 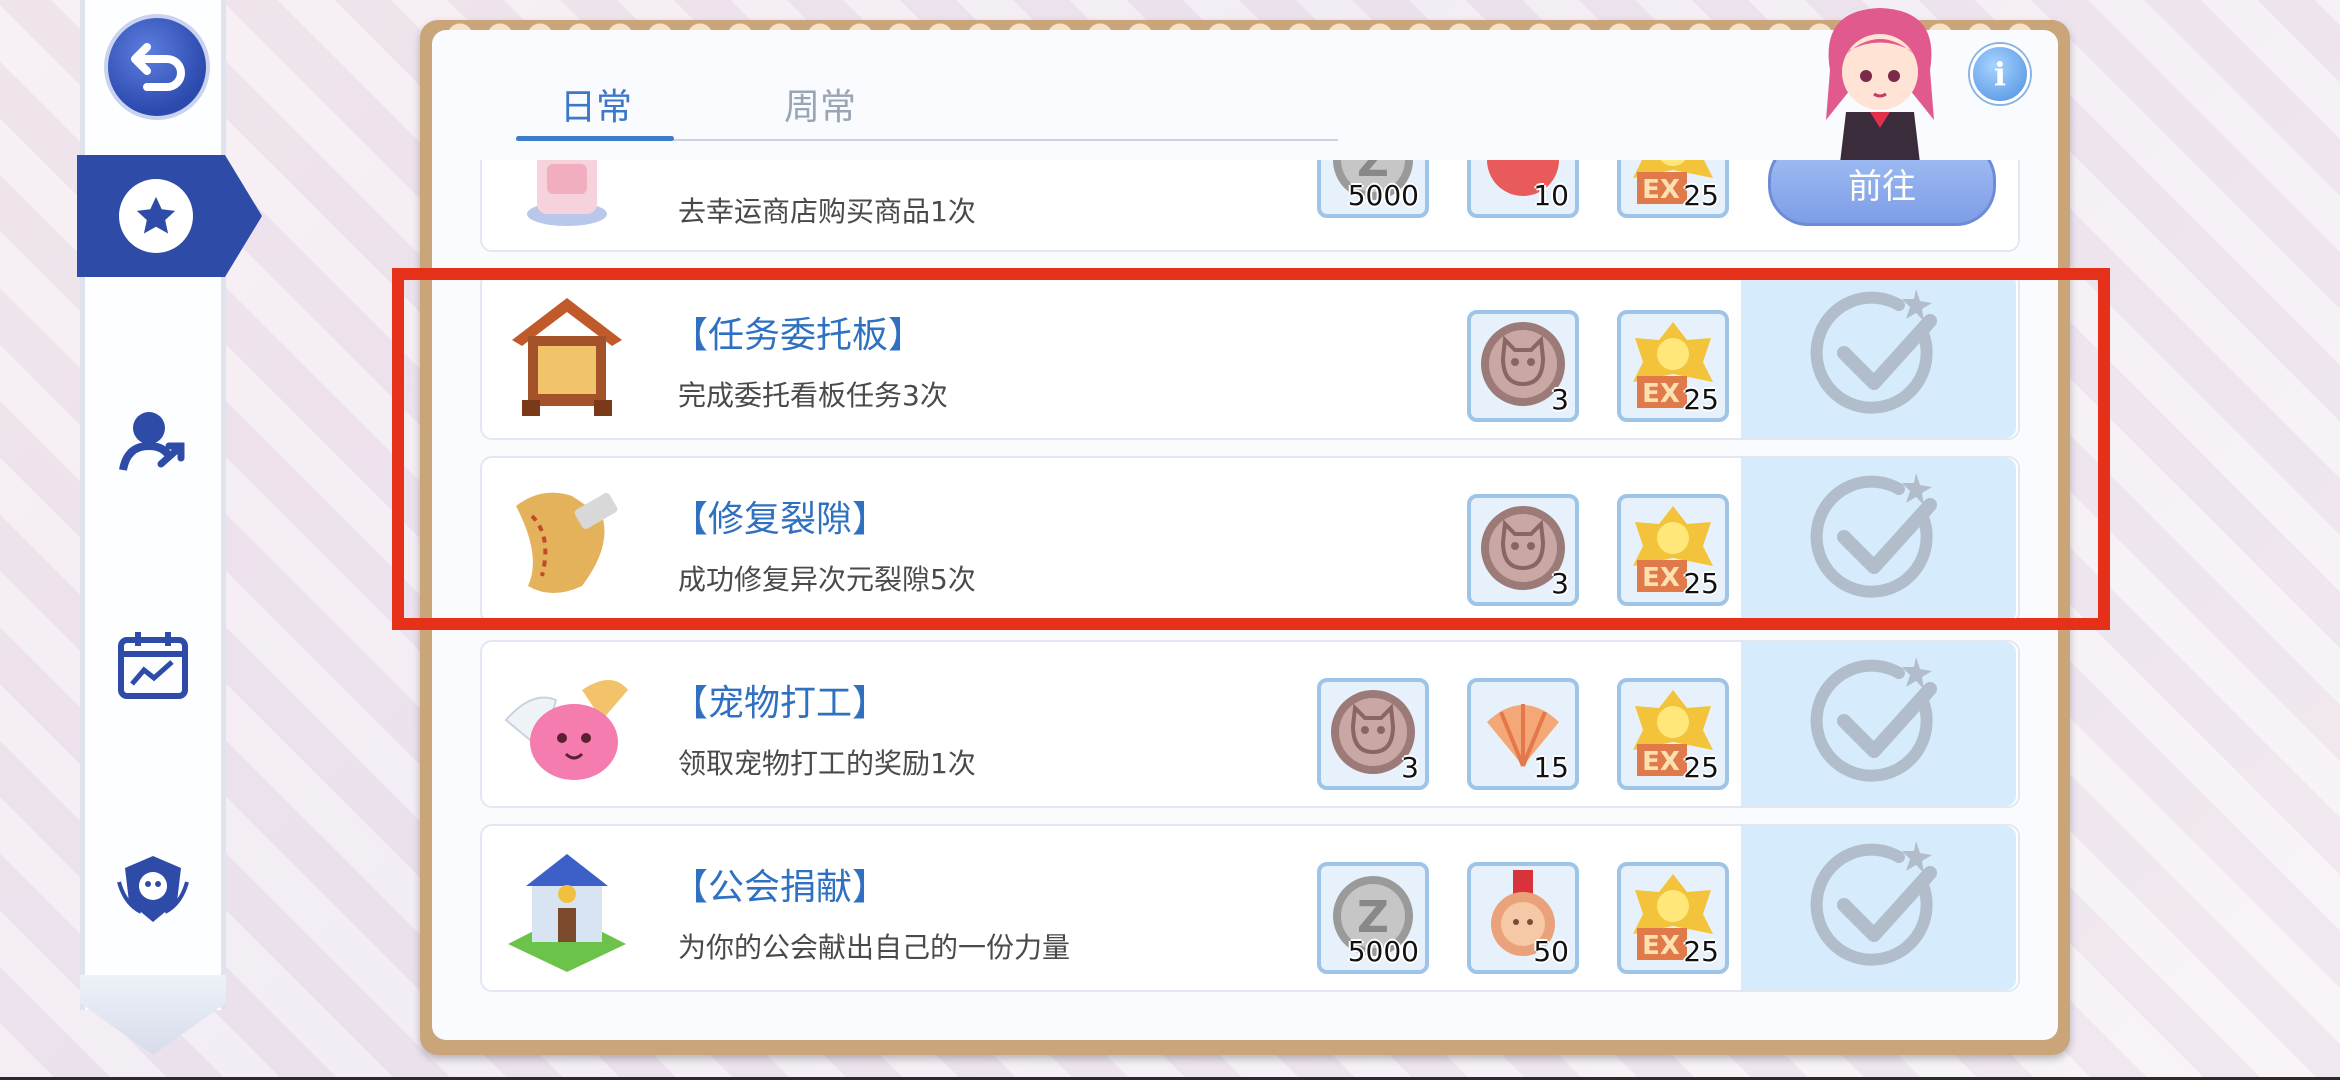 I want to click on guild-shield-icon, so click(x=153, y=889).